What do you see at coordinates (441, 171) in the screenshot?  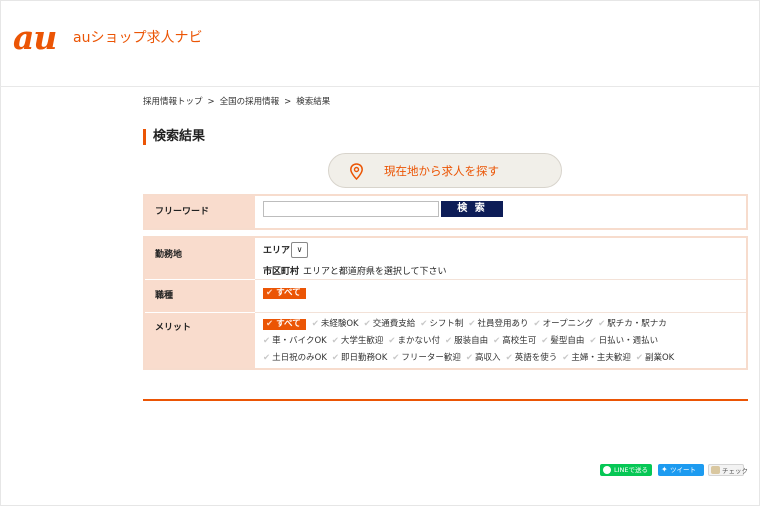 I see `current-location-label: 現在地から求人を探す` at bounding box center [441, 171].